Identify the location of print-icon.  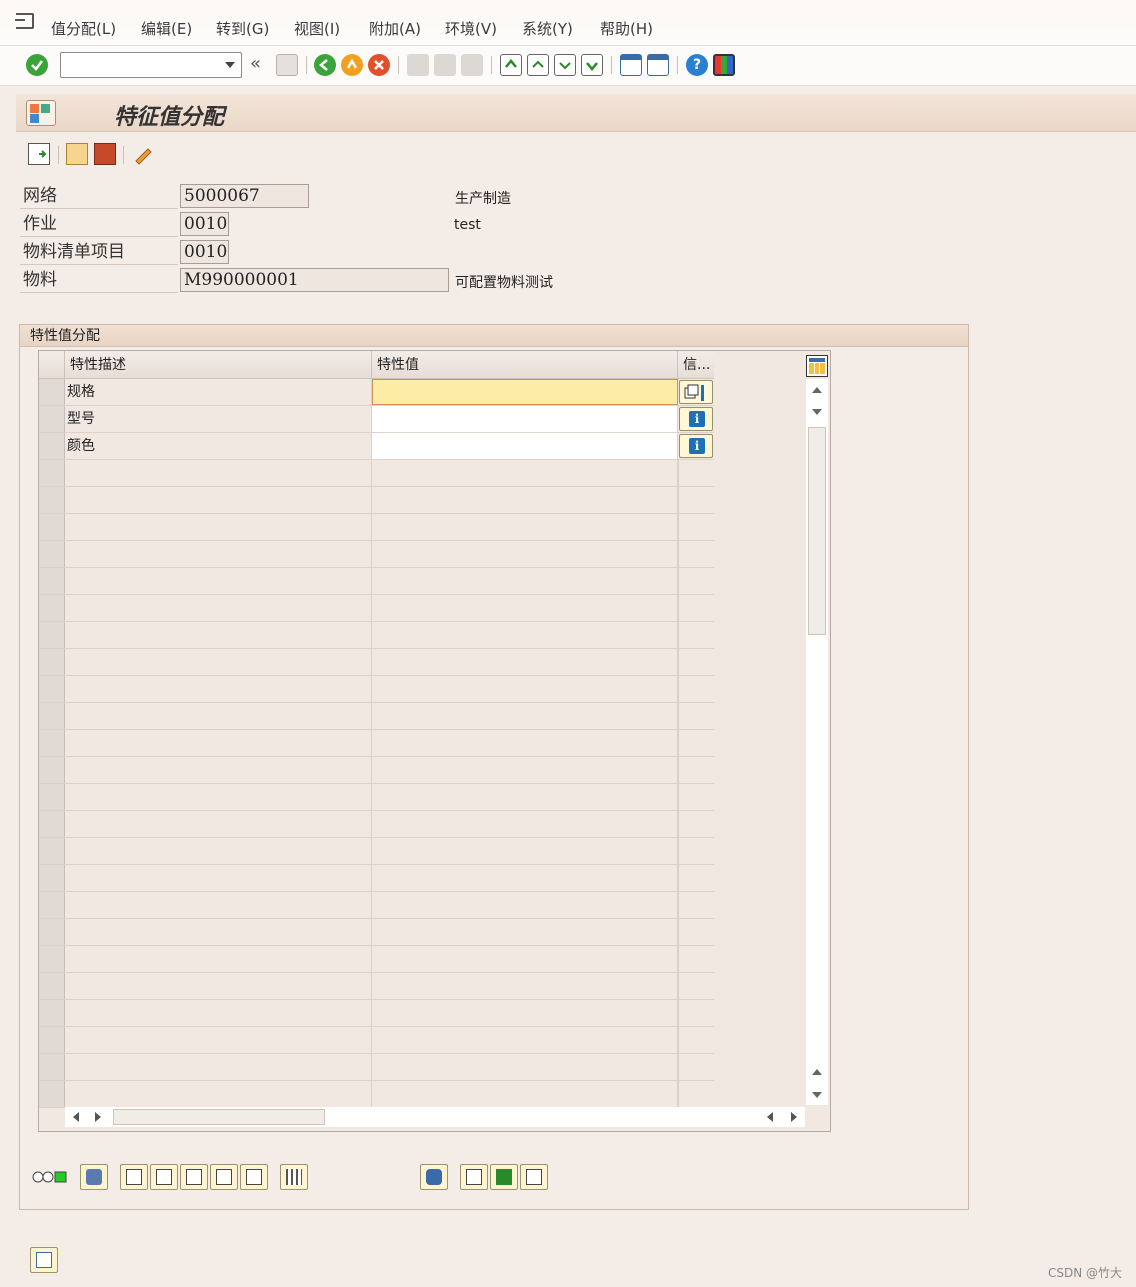
(418, 65).